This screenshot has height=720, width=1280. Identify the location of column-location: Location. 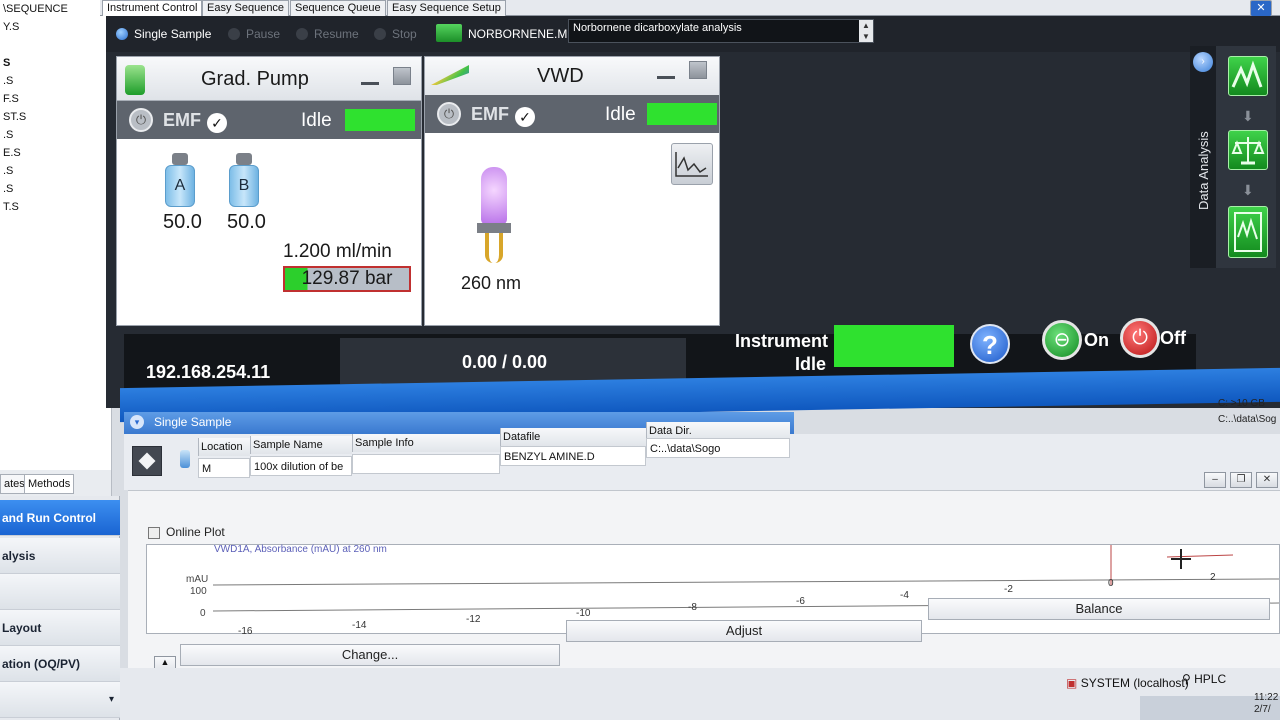
(224, 447).